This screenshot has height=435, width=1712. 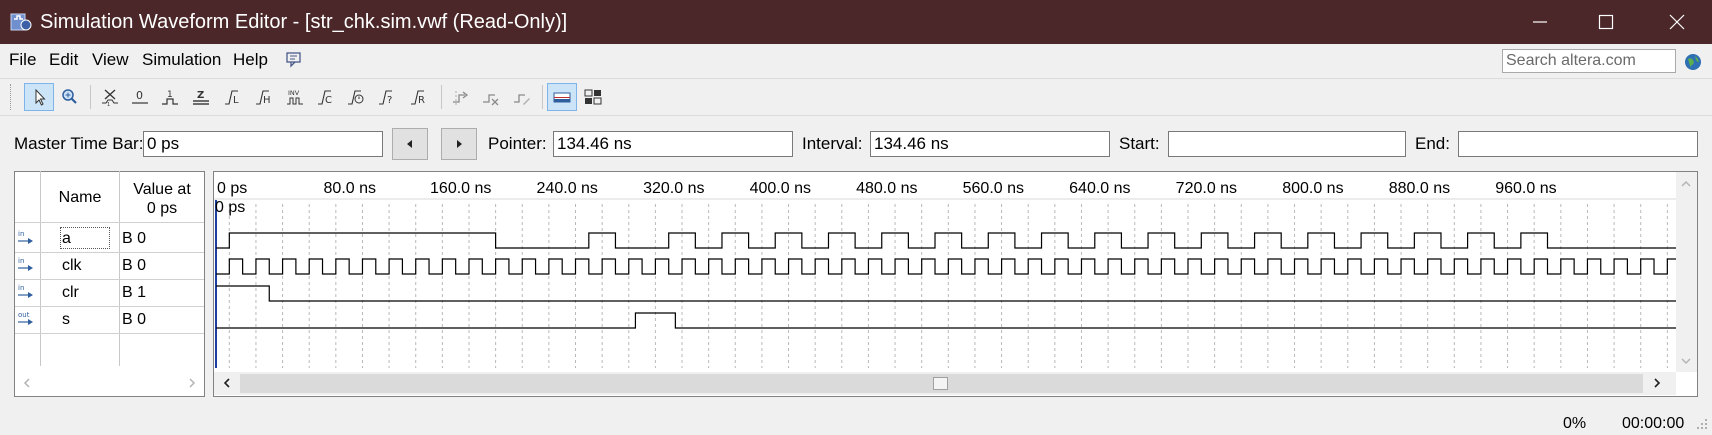 What do you see at coordinates (22, 60) in the screenshot?
I see `menu-file: File` at bounding box center [22, 60].